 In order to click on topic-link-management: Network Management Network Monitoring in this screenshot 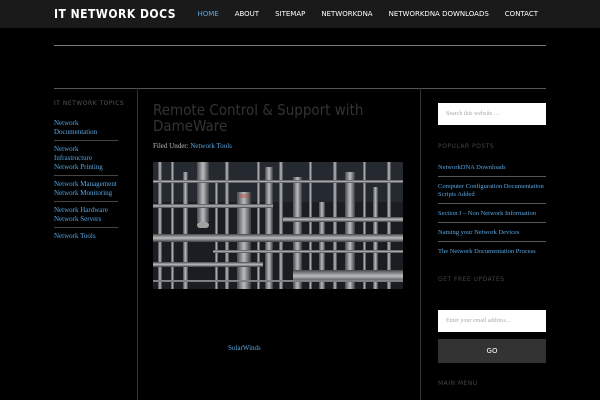, I will do `click(86, 191)`.